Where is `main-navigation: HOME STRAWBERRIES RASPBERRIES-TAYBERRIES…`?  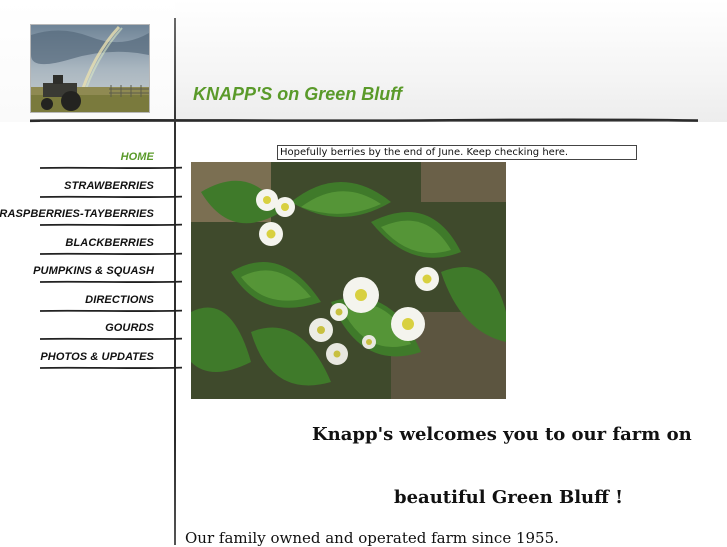 main-navigation: HOME STRAWBERRIES RASPBERRIES-TAYBERRIES… is located at coordinates (92, 260).